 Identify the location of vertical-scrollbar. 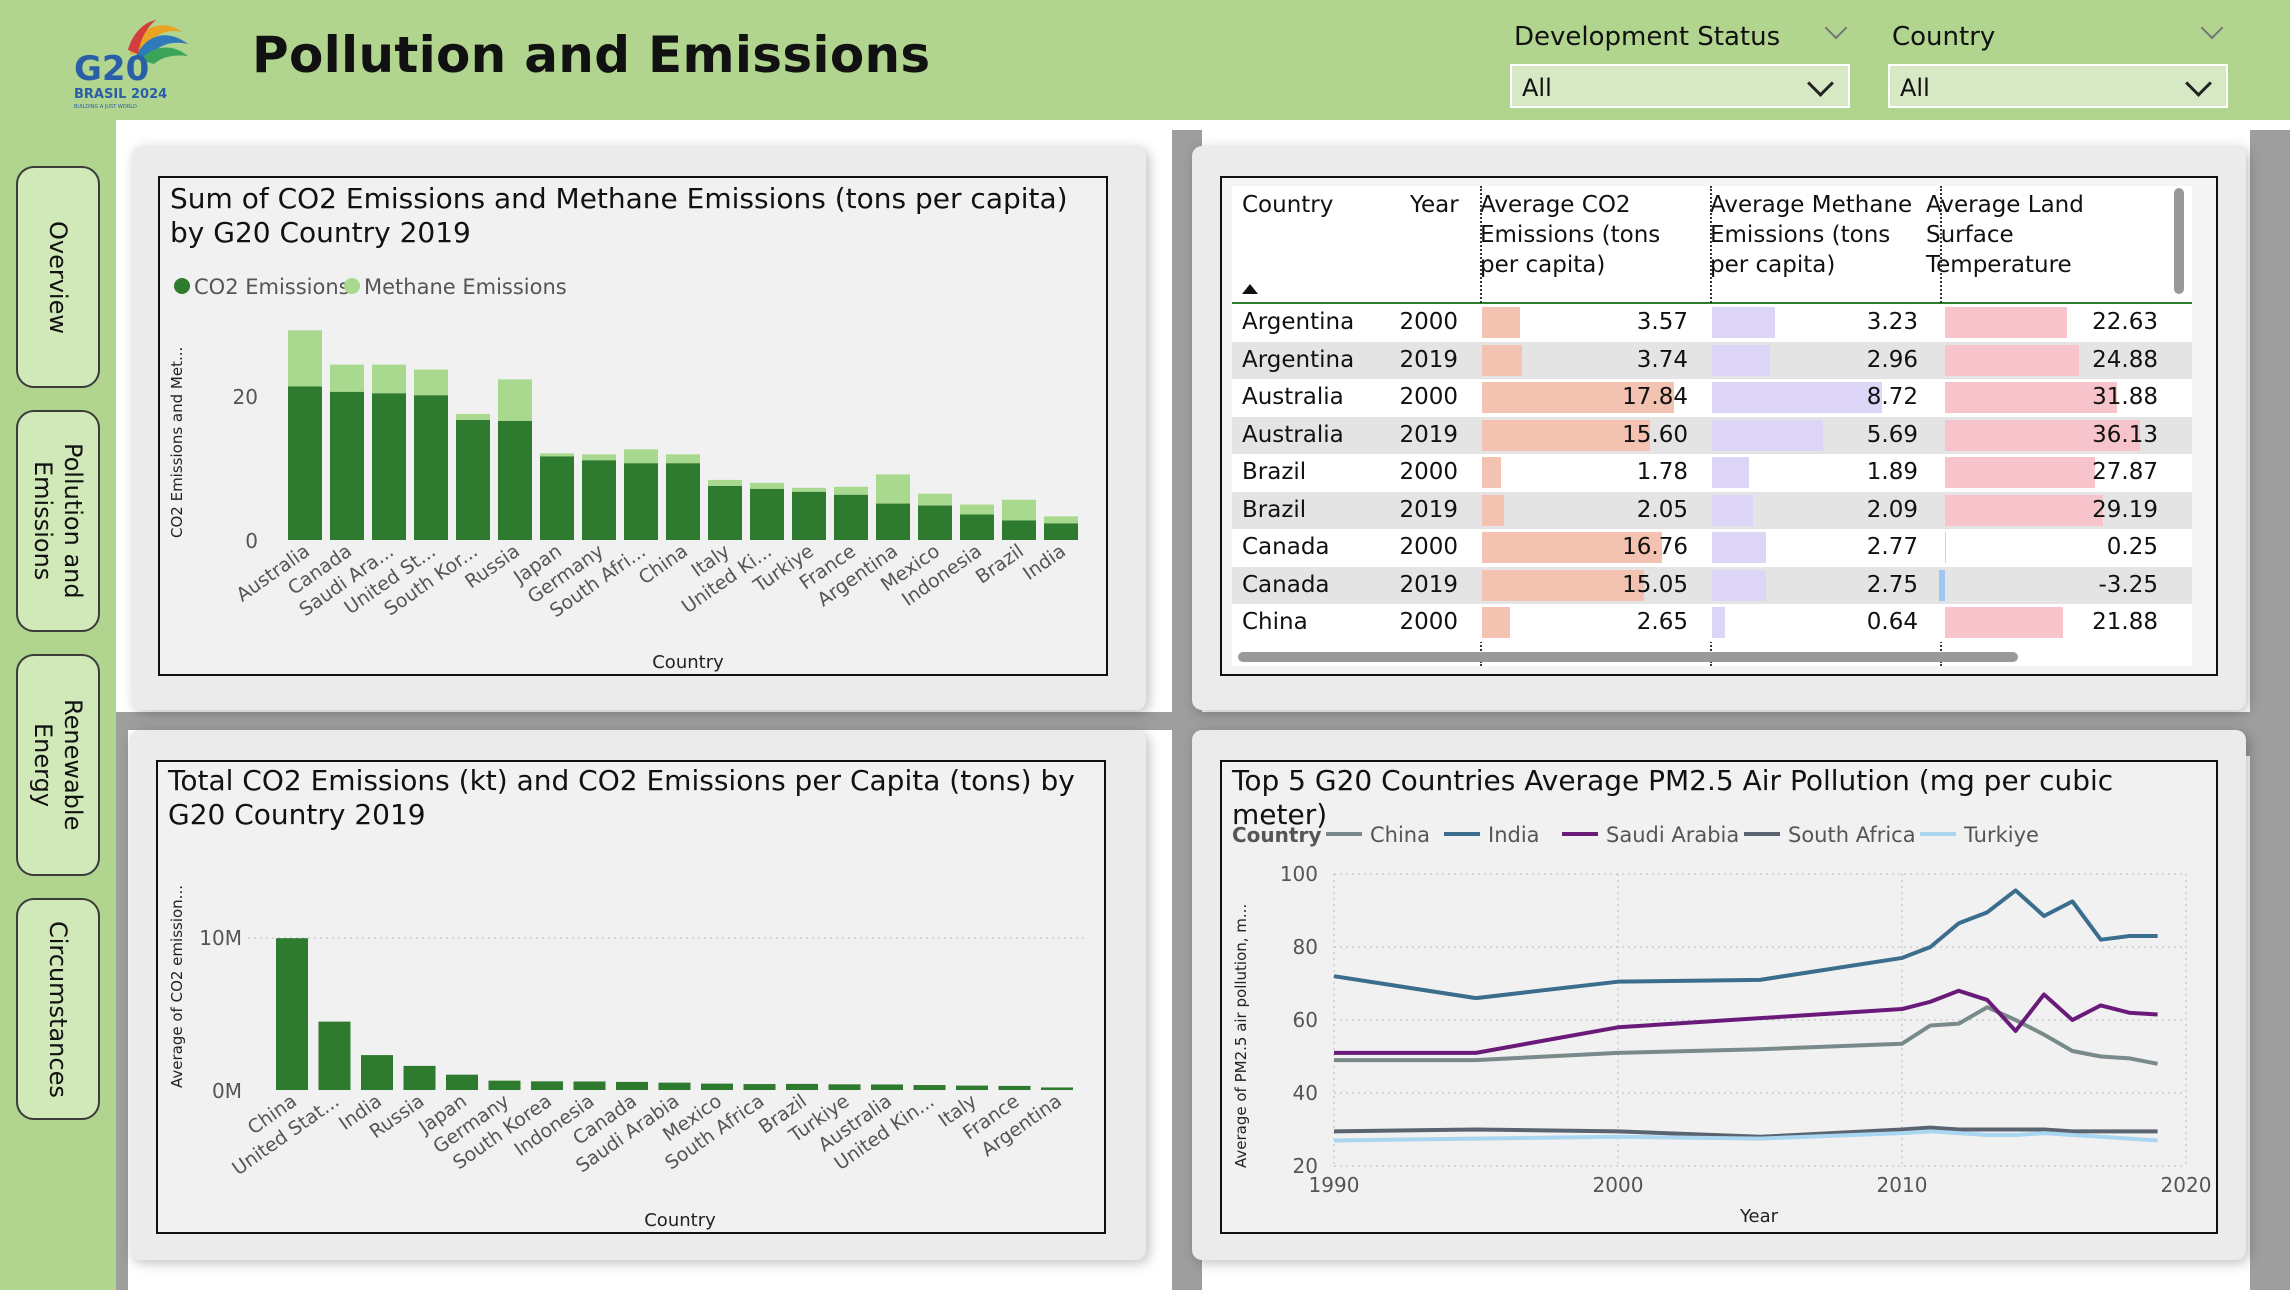
(2179, 241).